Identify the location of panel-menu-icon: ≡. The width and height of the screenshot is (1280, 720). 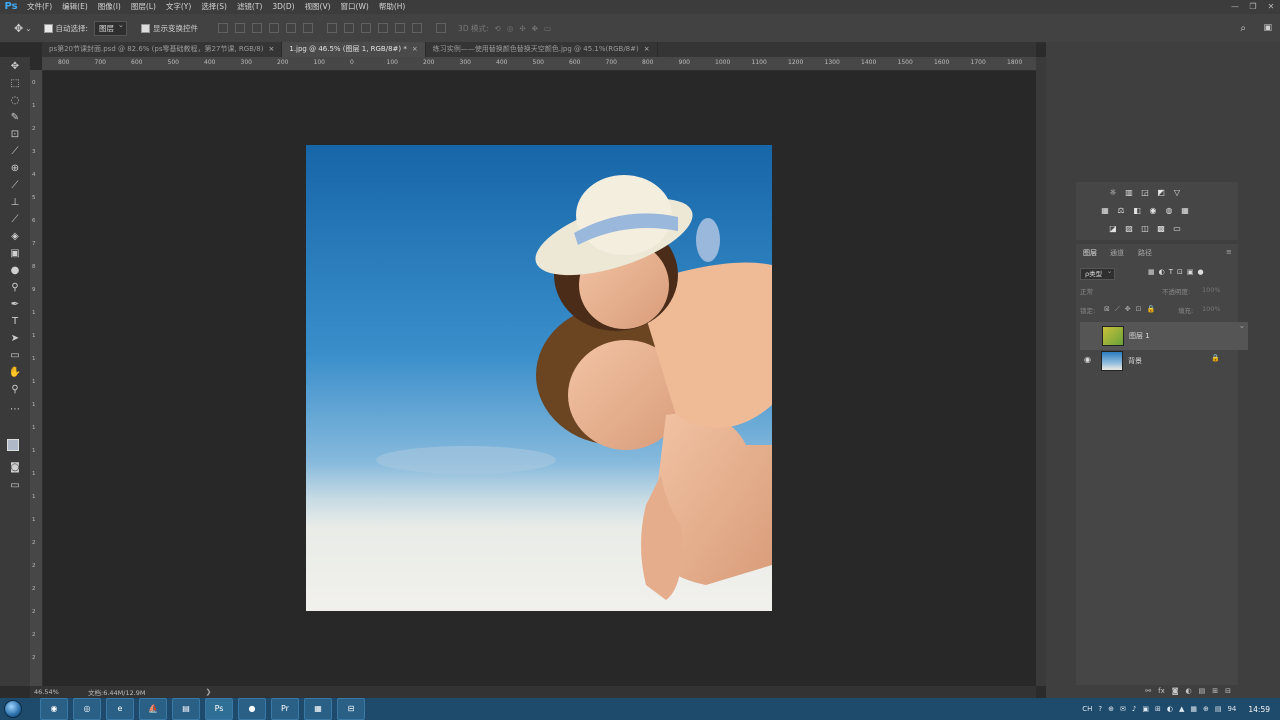
(1229, 252).